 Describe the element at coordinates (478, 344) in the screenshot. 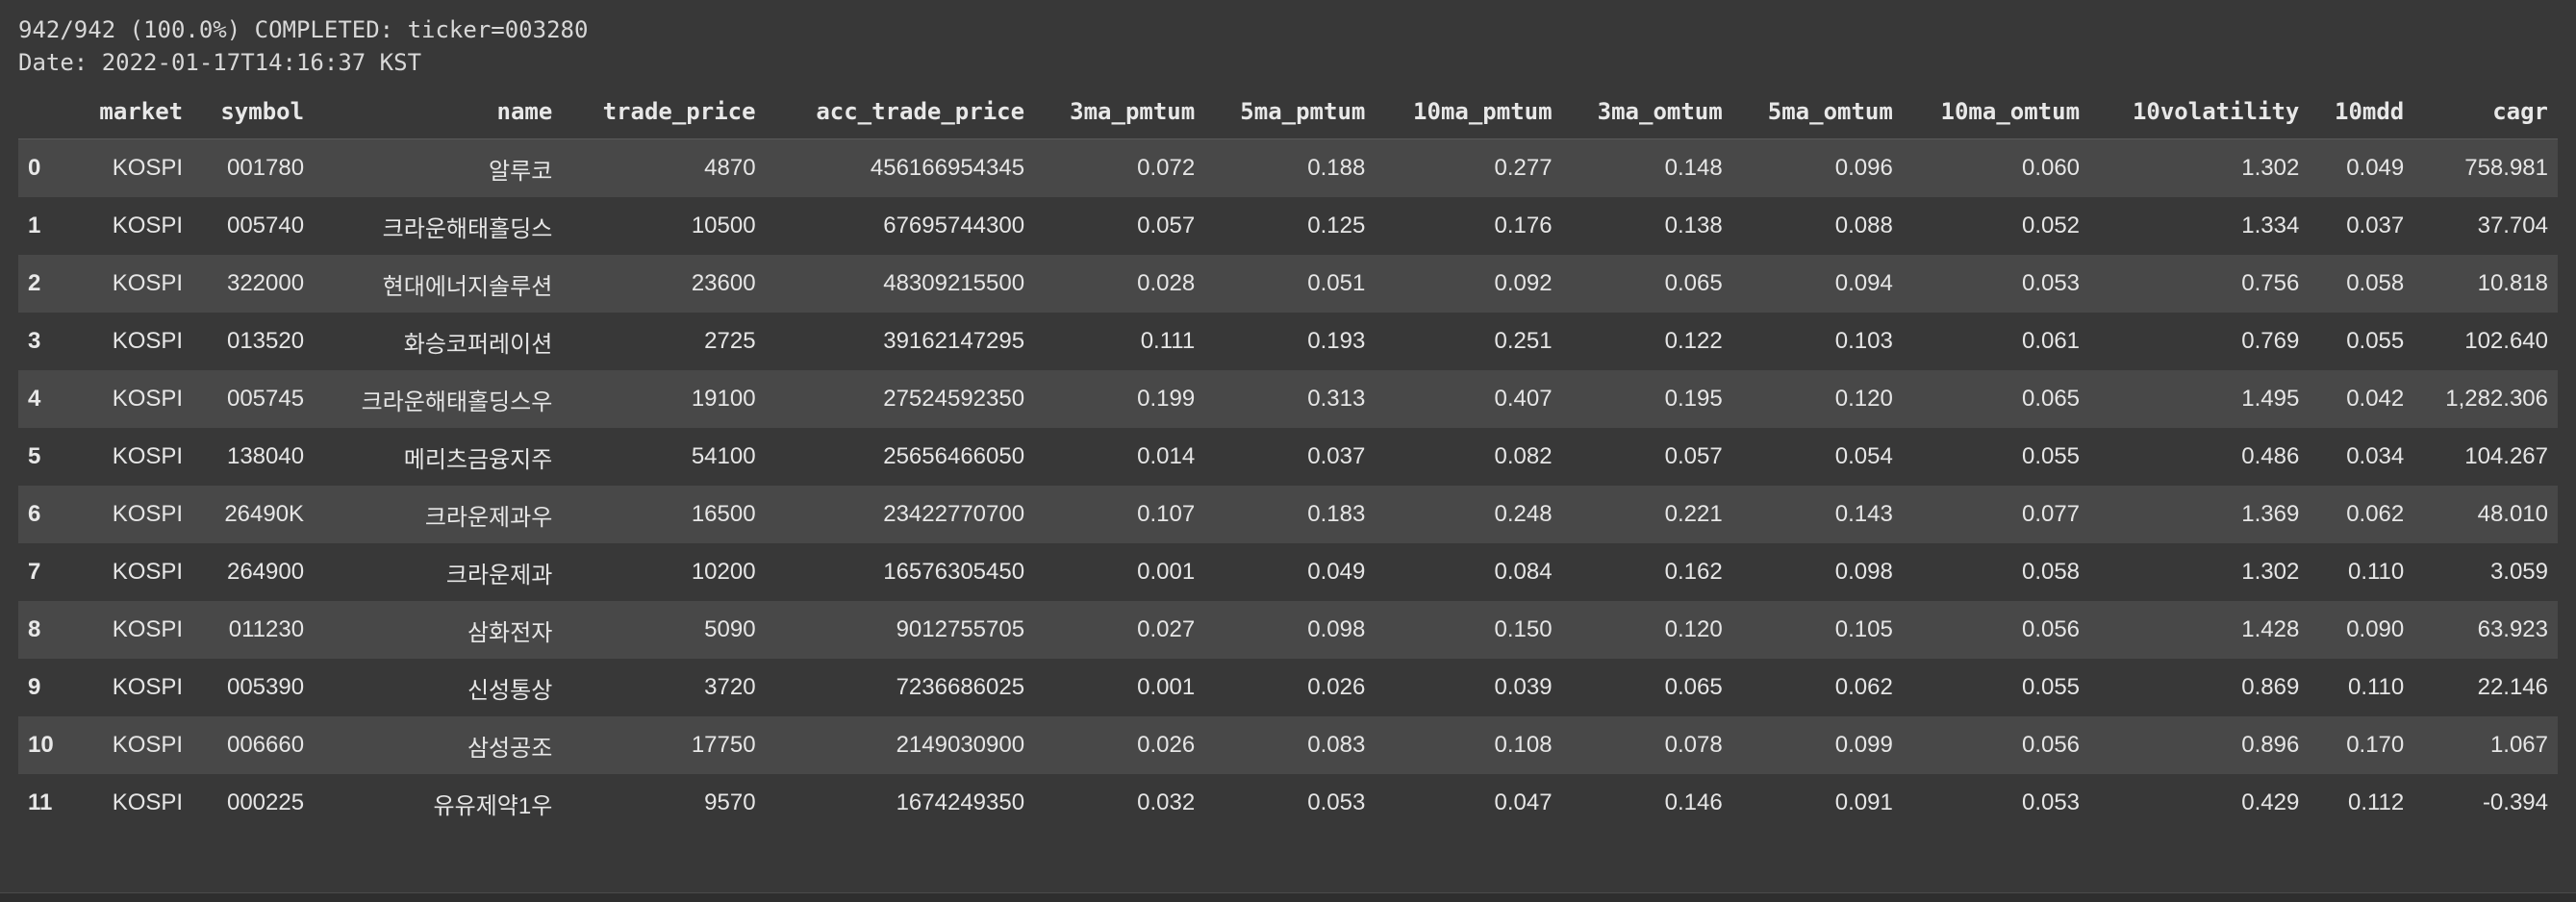

I see `cell-name: 화승코퍼레이션` at that location.